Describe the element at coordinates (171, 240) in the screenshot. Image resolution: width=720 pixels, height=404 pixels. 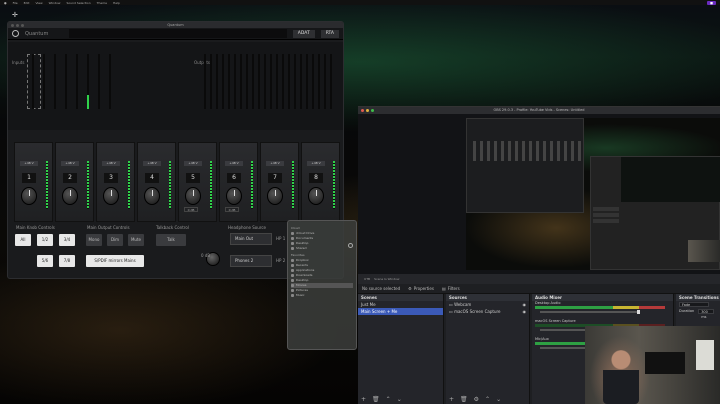
I see `talk-button: Talk` at that location.